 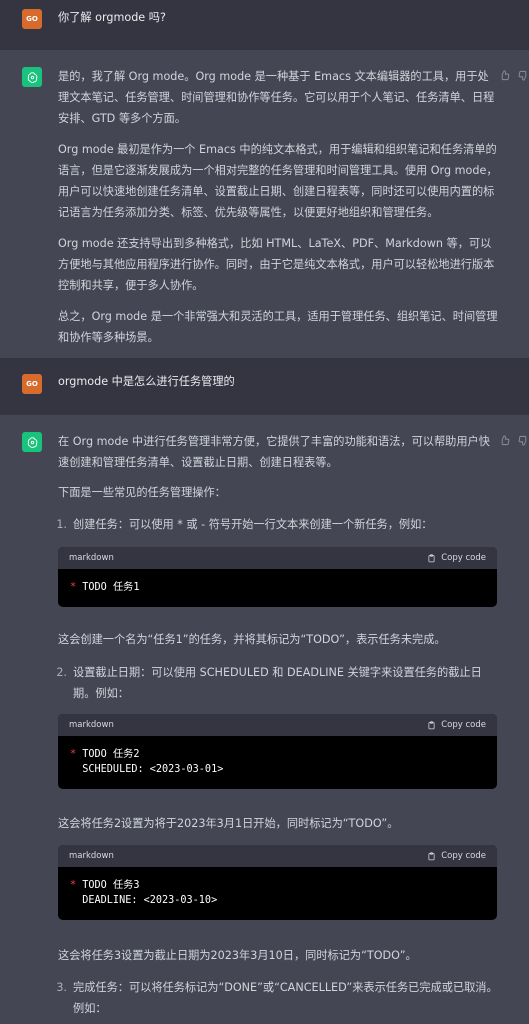 I want to click on code-line: TODO 任务2, so click(x=111, y=754).